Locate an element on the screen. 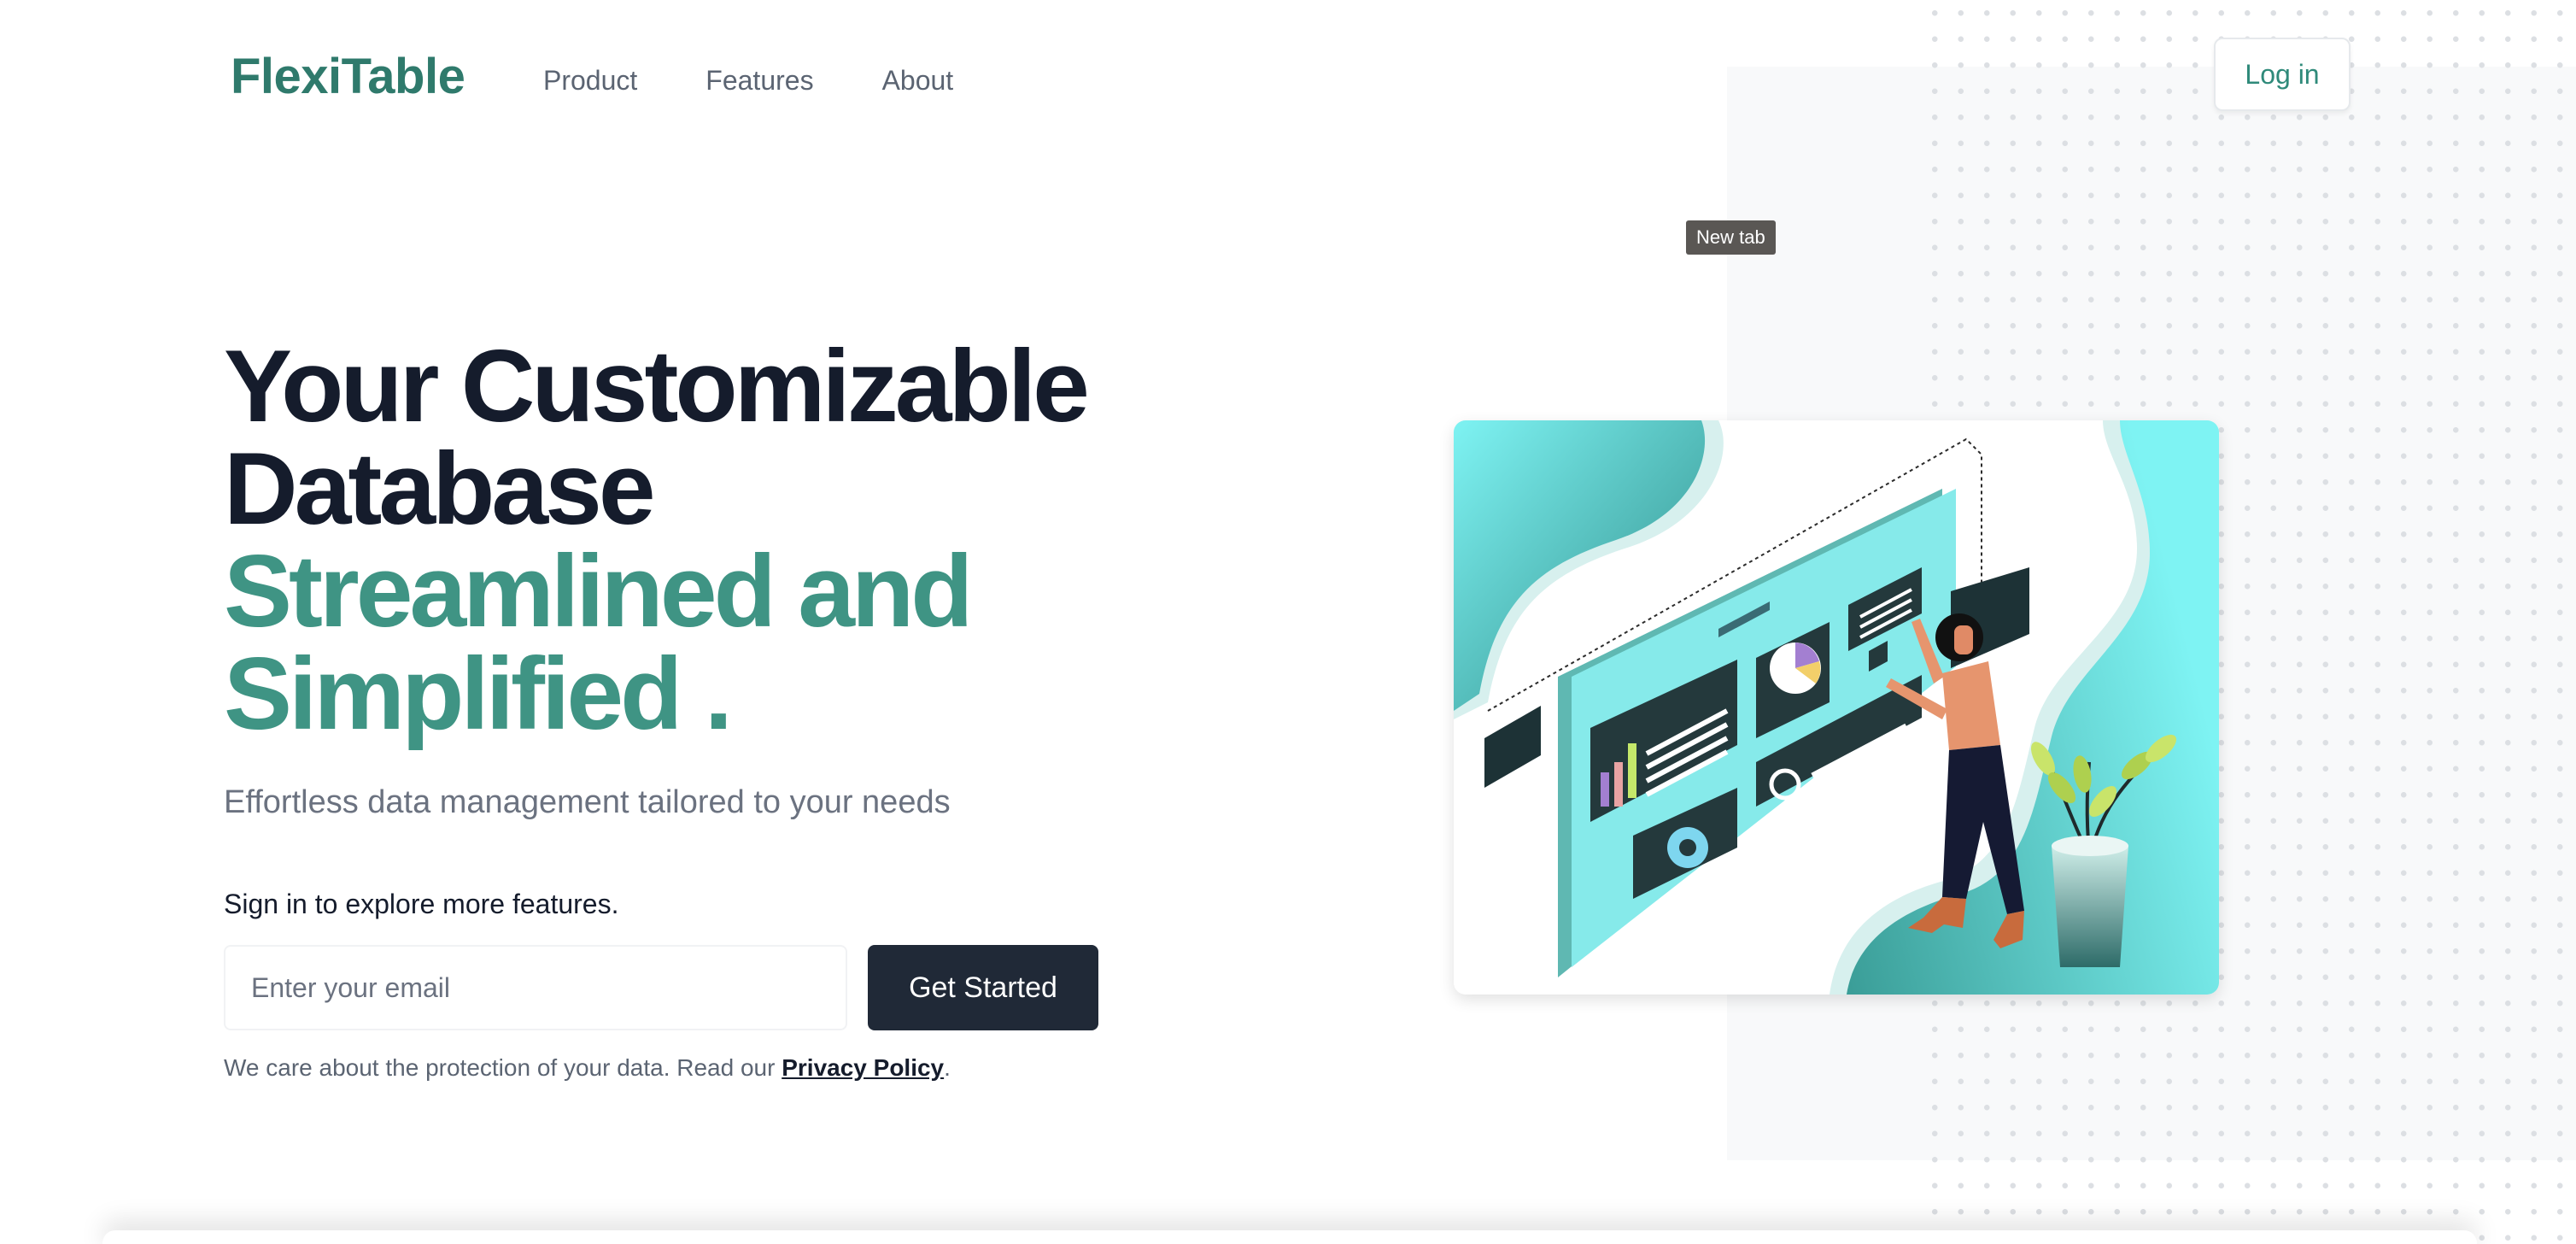  bottom-section-edge is located at coordinates (1289, 1237).